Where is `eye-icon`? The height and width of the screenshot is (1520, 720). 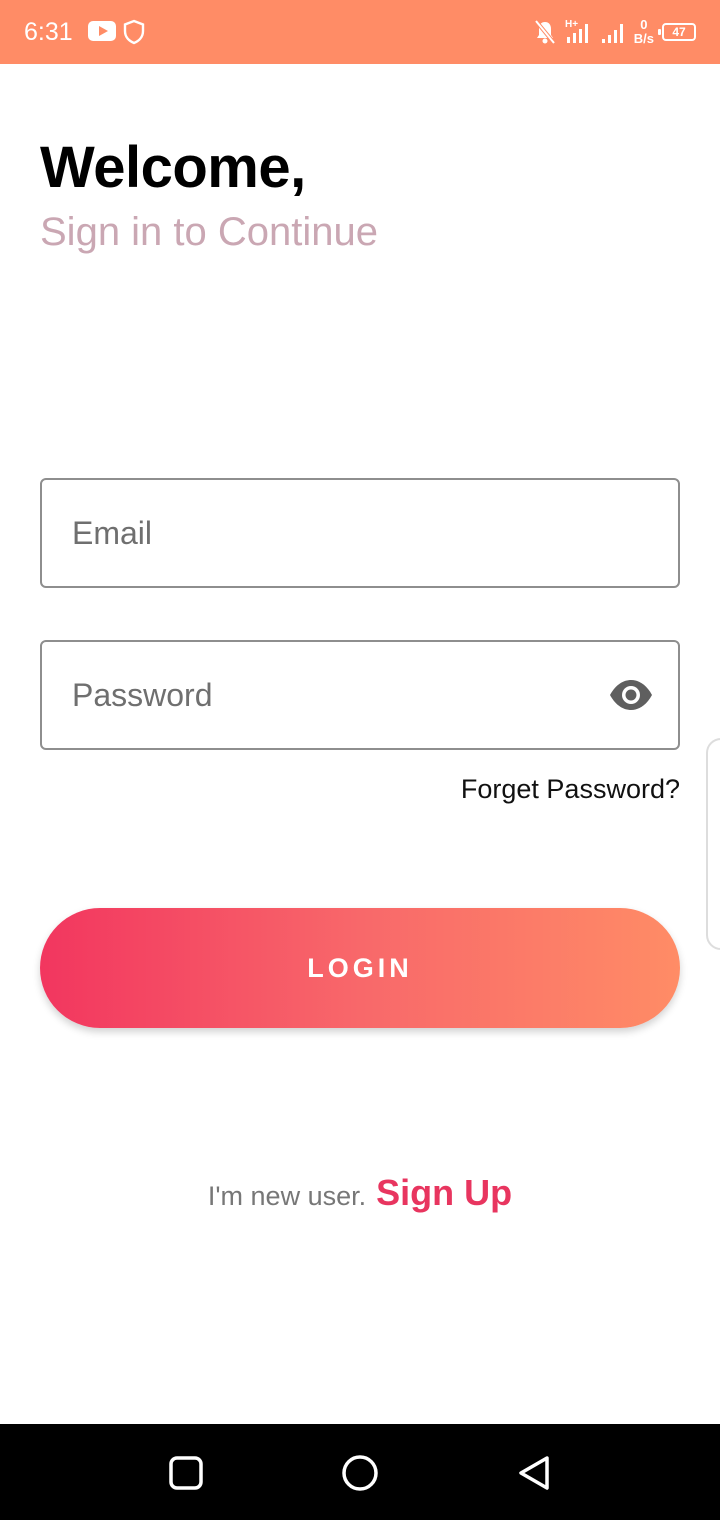 eye-icon is located at coordinates (631, 695).